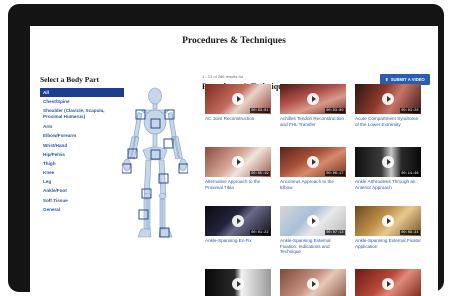  Describe the element at coordinates (82, 190) in the screenshot. I see `body-part-ankle-foot: Ankle/Foot` at that location.